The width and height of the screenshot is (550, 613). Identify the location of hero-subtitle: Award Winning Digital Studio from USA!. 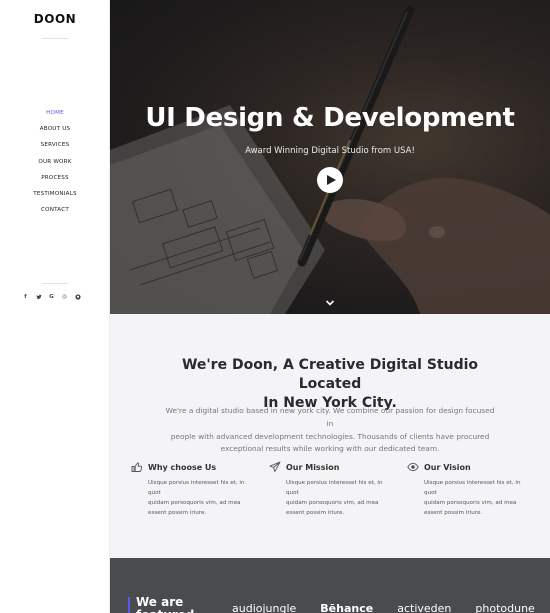
(330, 151).